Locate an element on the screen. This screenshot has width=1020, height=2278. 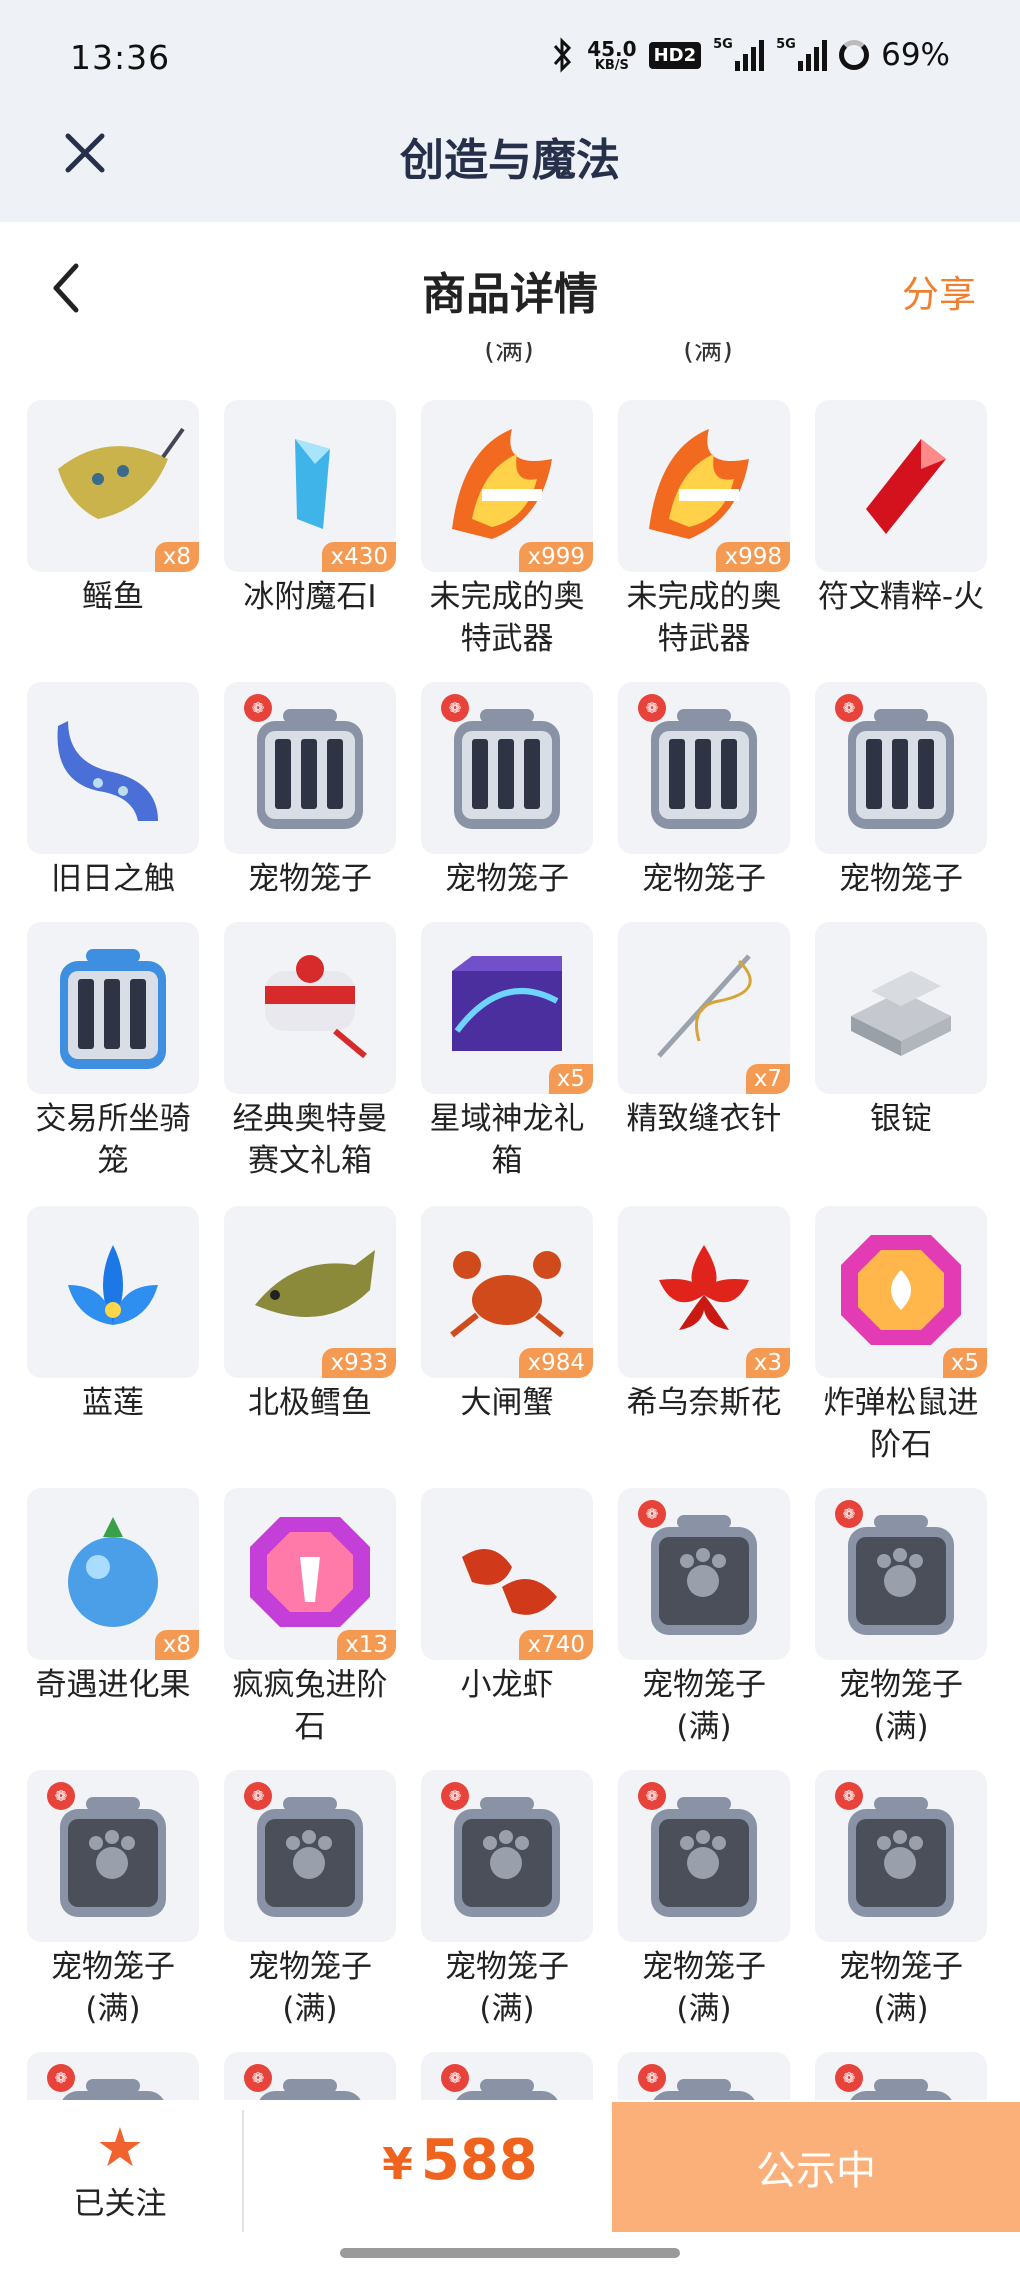
item-cell: 蓝莲 is located at coordinates (113, 1315).